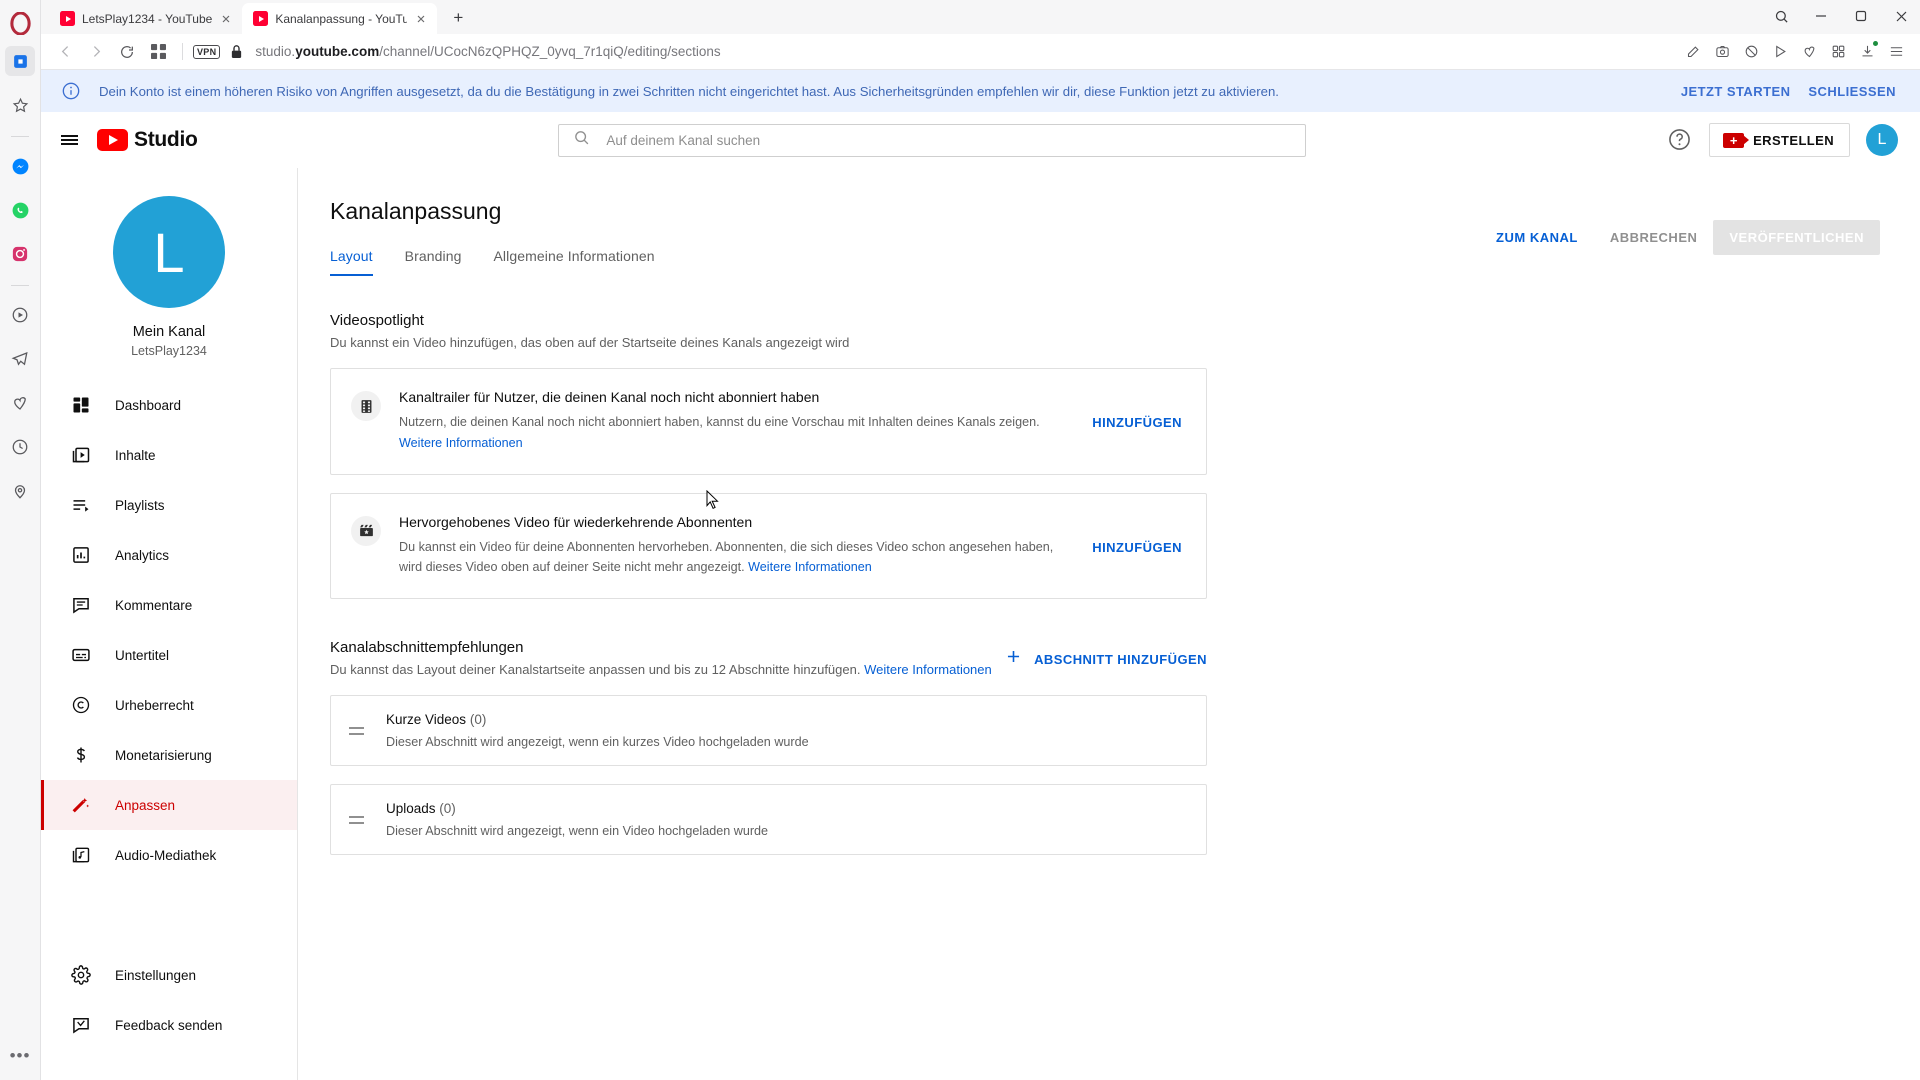 The height and width of the screenshot is (1080, 1920). What do you see at coordinates (69, 140) in the screenshot?
I see `hamburger-menu-icon` at bounding box center [69, 140].